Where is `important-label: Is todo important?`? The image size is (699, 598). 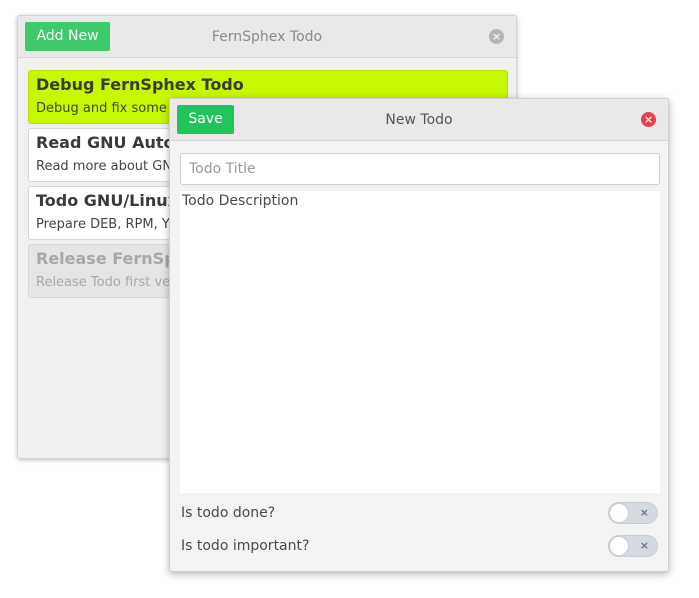
important-label: Is todo important? is located at coordinates (245, 546).